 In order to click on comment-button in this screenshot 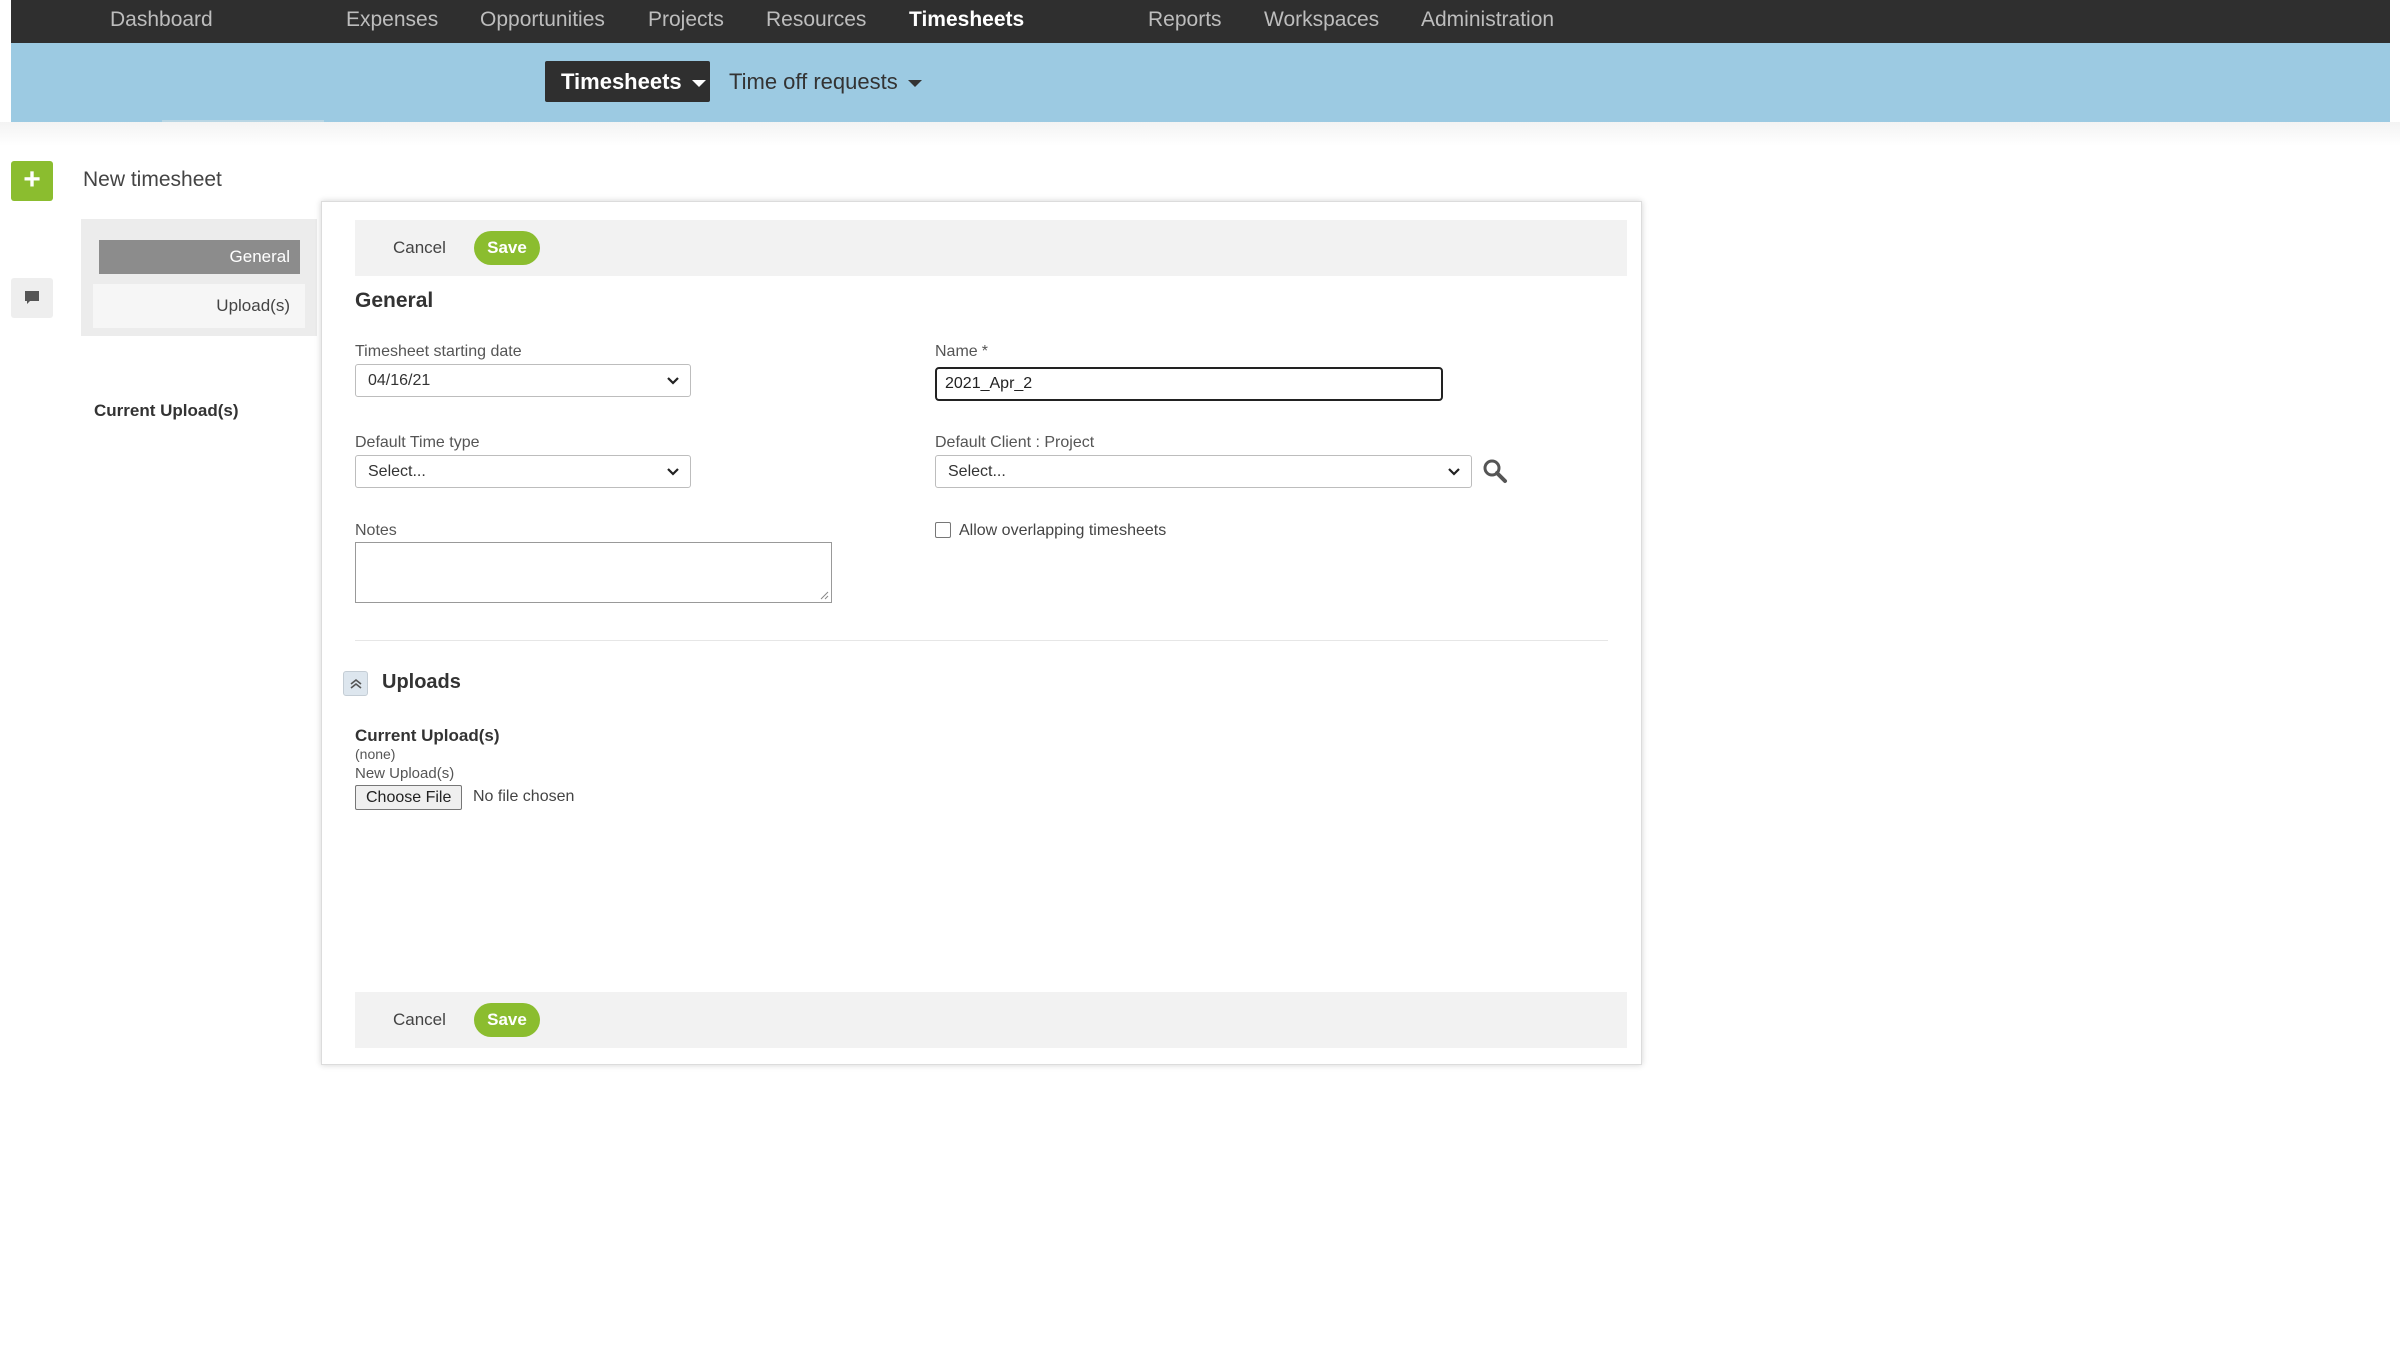, I will do `click(32, 298)`.